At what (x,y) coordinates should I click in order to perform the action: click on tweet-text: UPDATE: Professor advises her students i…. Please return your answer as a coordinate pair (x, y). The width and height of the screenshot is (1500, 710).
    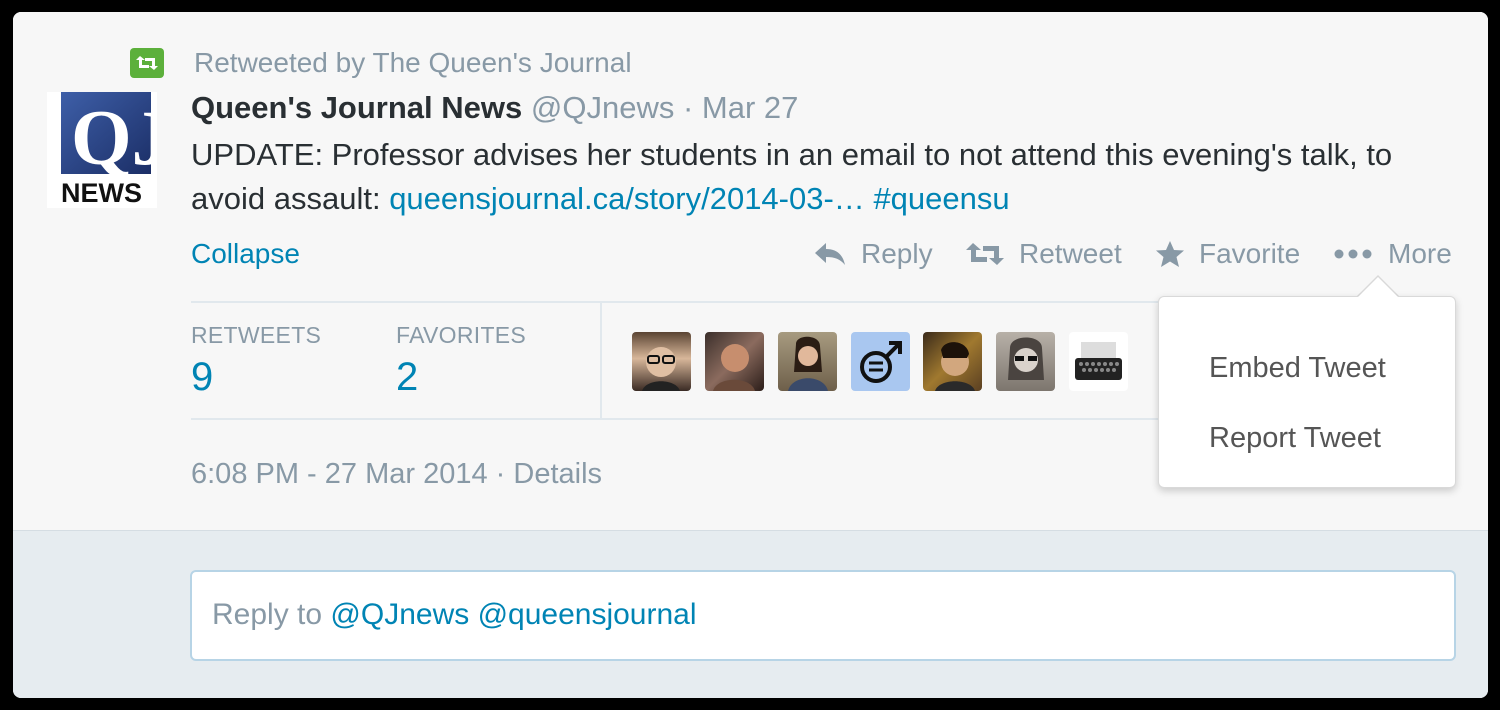
    Looking at the image, I should click on (811, 177).